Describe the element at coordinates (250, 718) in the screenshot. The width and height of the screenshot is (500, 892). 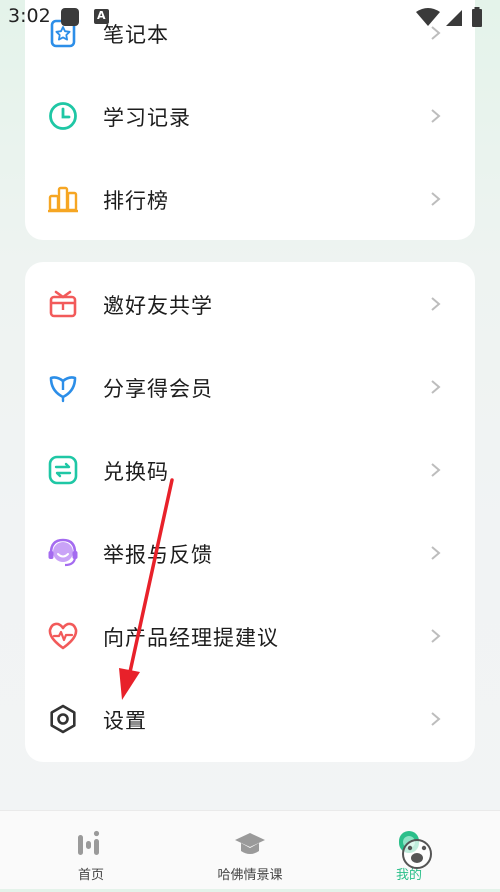
I see `menu-item-settings: 设置` at that location.